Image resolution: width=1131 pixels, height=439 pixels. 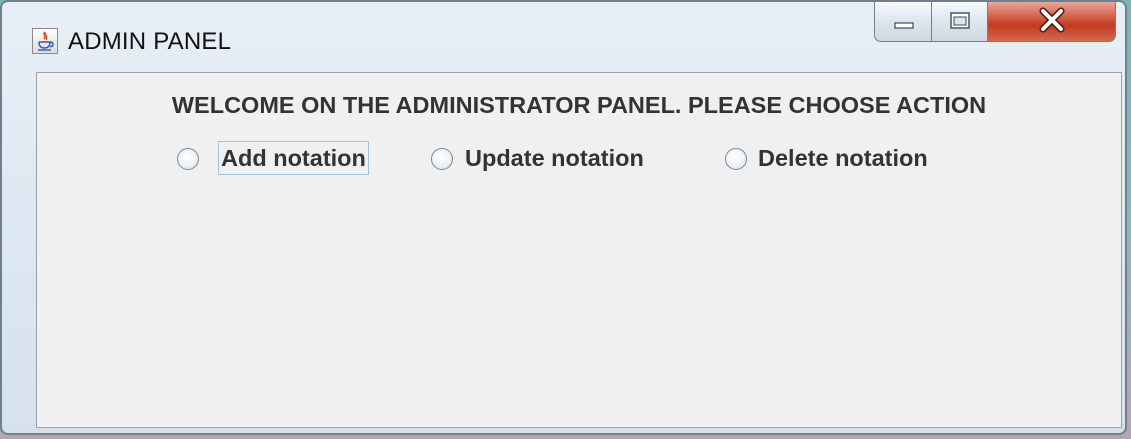 I want to click on close-button, so click(x=1052, y=22).